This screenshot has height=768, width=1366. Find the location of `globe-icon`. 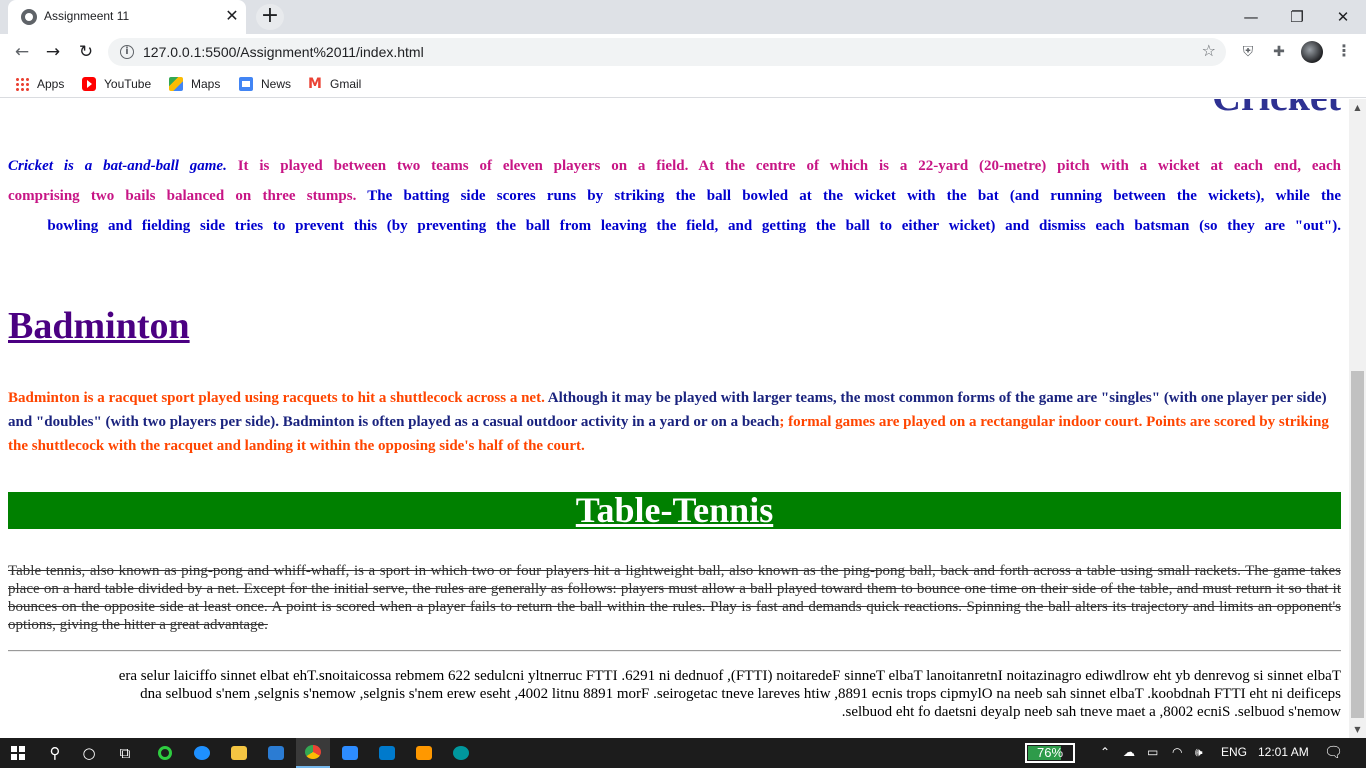

globe-icon is located at coordinates (29, 17).